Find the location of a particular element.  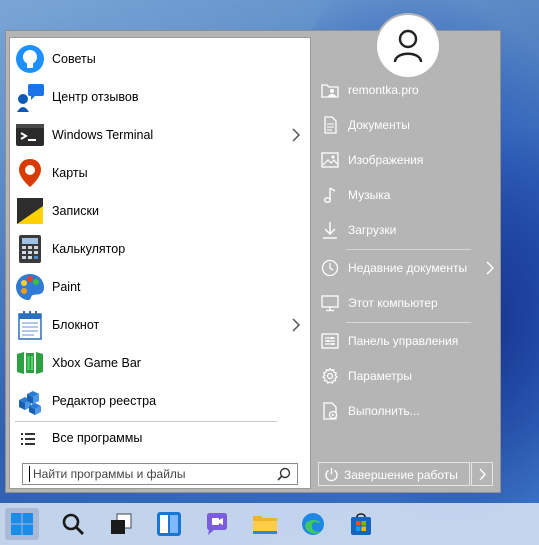

shutdown-options-button is located at coordinates (482, 474).